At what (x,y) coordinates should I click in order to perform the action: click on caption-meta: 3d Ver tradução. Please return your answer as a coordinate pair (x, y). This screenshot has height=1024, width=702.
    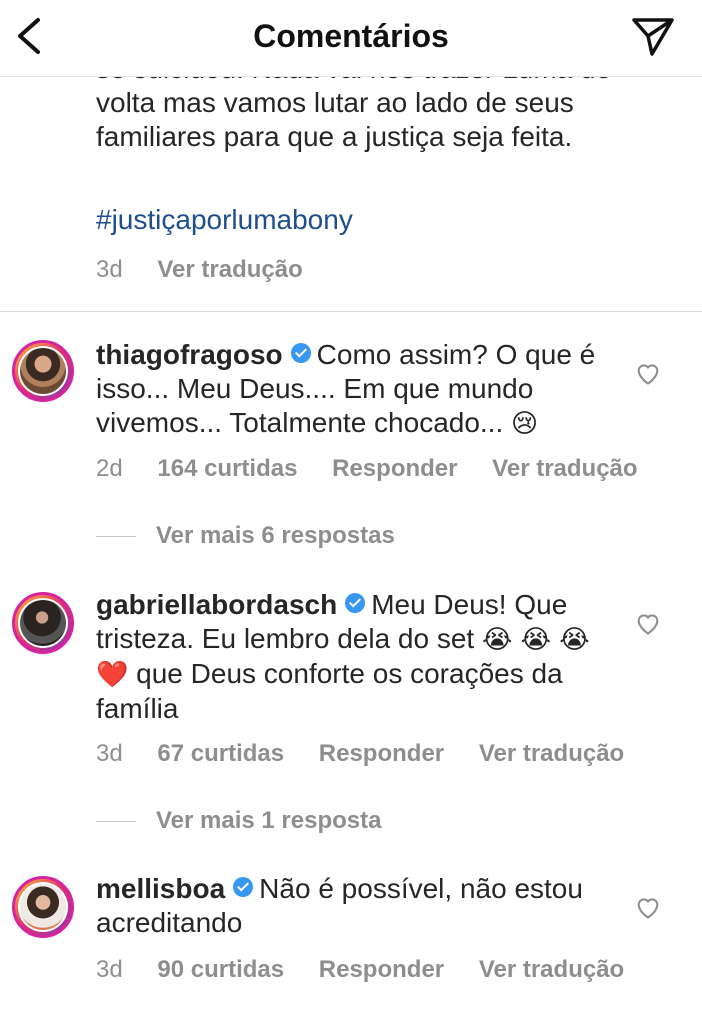
    Looking at the image, I should click on (213, 270).